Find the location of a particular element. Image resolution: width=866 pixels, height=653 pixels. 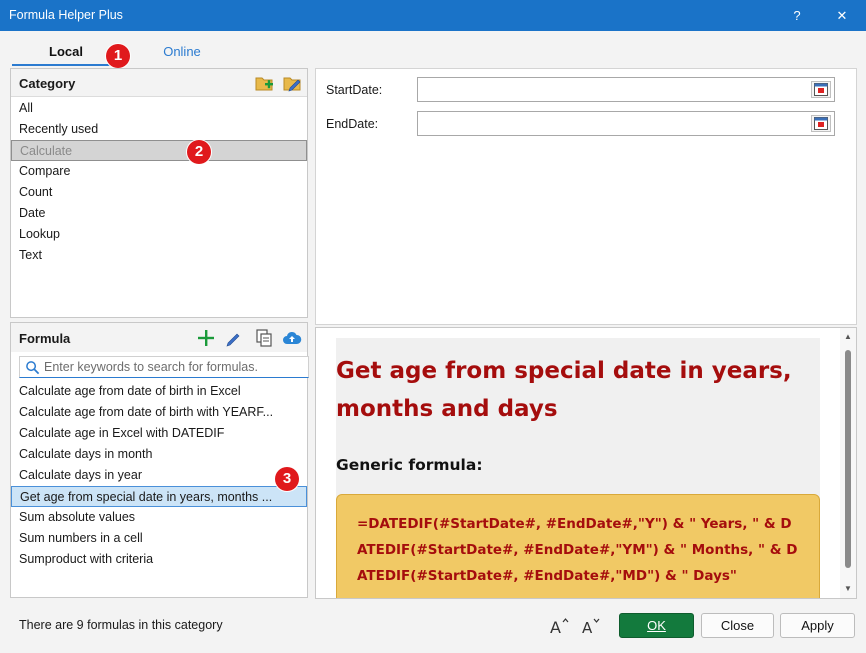

scroll-up-arrow-icon: ▲ is located at coordinates (848, 337).